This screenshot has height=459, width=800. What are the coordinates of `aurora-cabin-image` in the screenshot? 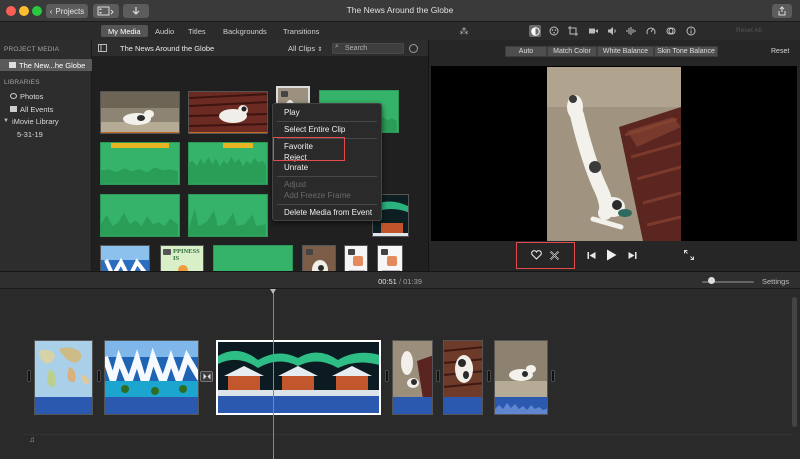 It's located at (298, 371).